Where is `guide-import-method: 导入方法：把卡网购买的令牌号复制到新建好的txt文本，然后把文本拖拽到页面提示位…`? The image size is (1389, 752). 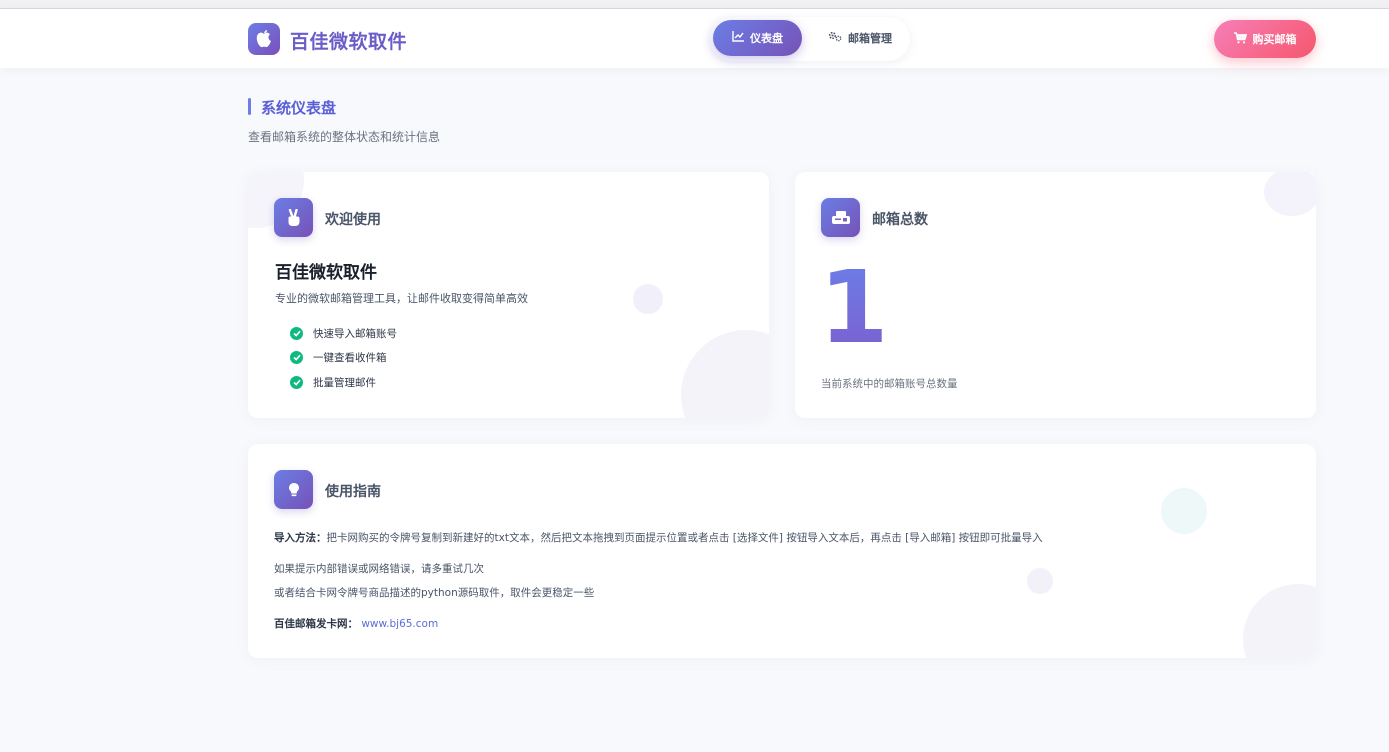
guide-import-method: 导入方法：把卡网购买的令牌号复制到新建好的txt文本，然后把文本拖拽到页面提示位… is located at coordinates (658, 537).